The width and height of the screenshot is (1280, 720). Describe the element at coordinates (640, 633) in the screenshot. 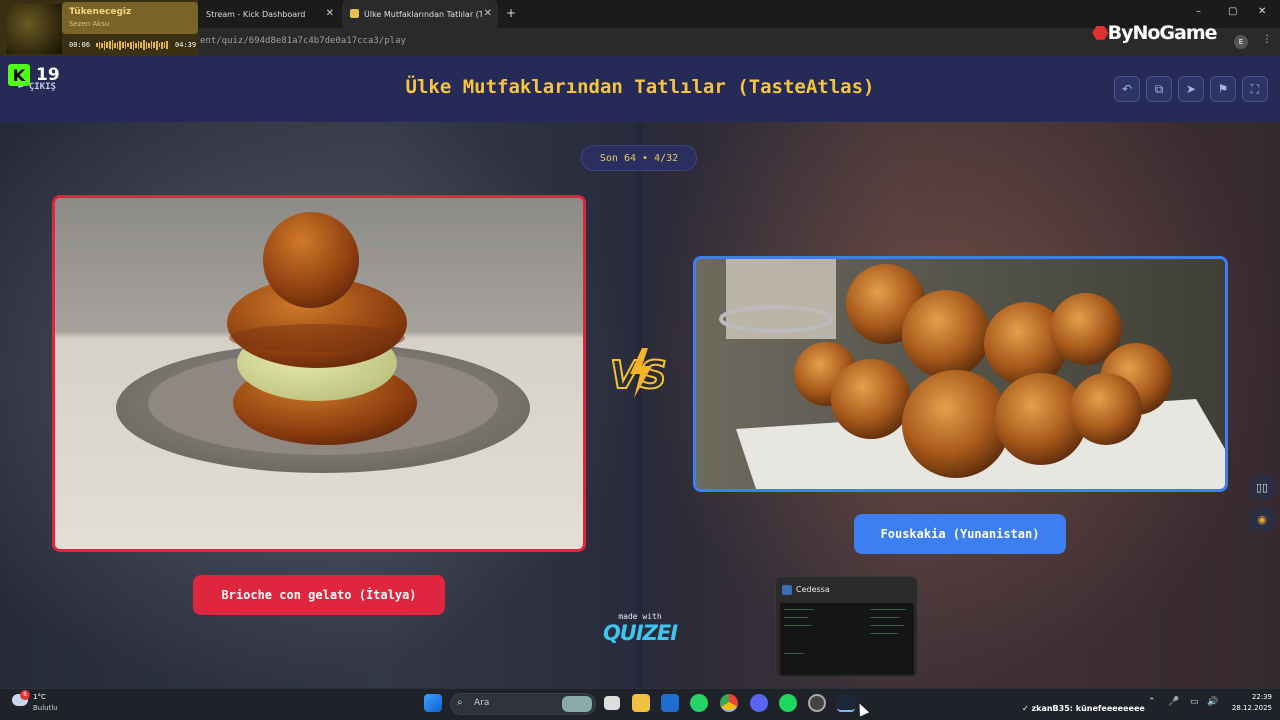

I see `quizei-logo: QUIZEI` at that location.